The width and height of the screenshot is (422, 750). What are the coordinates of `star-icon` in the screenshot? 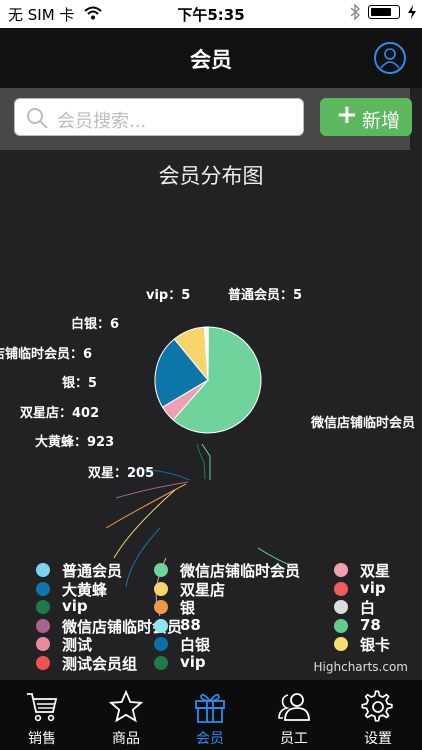 It's located at (126, 706).